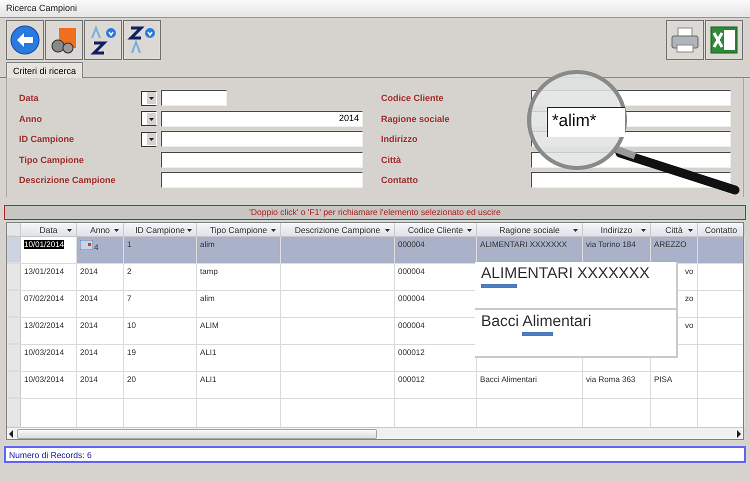 This screenshot has height=481, width=750. Describe the element at coordinates (131, 352) in the screenshot. I see `table-cell: 19` at that location.